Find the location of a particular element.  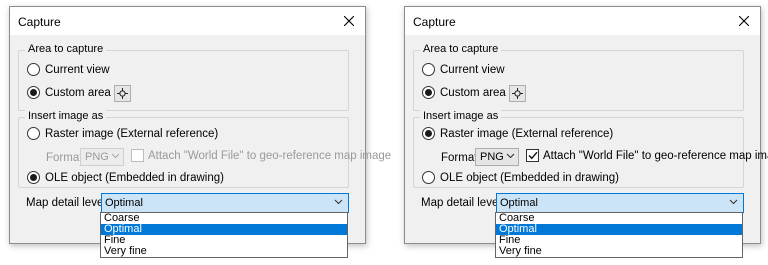

checkmark-icon is located at coordinates (533, 155).